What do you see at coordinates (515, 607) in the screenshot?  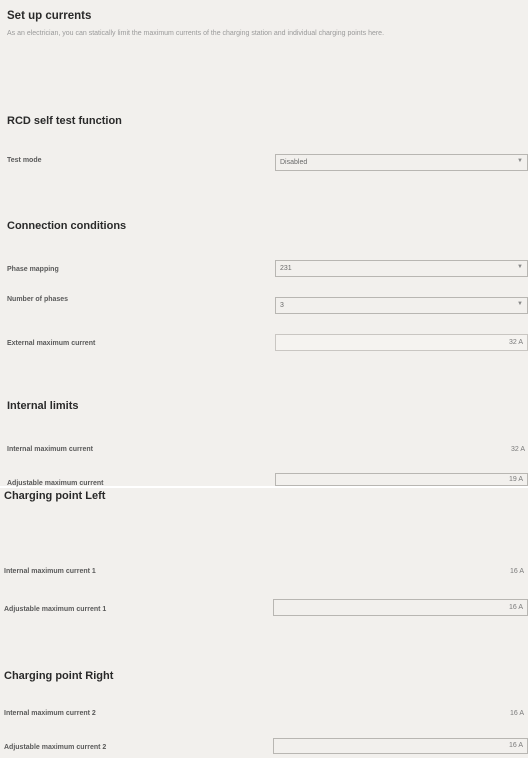 I see `left-adjustable-max-value: 16 A` at bounding box center [515, 607].